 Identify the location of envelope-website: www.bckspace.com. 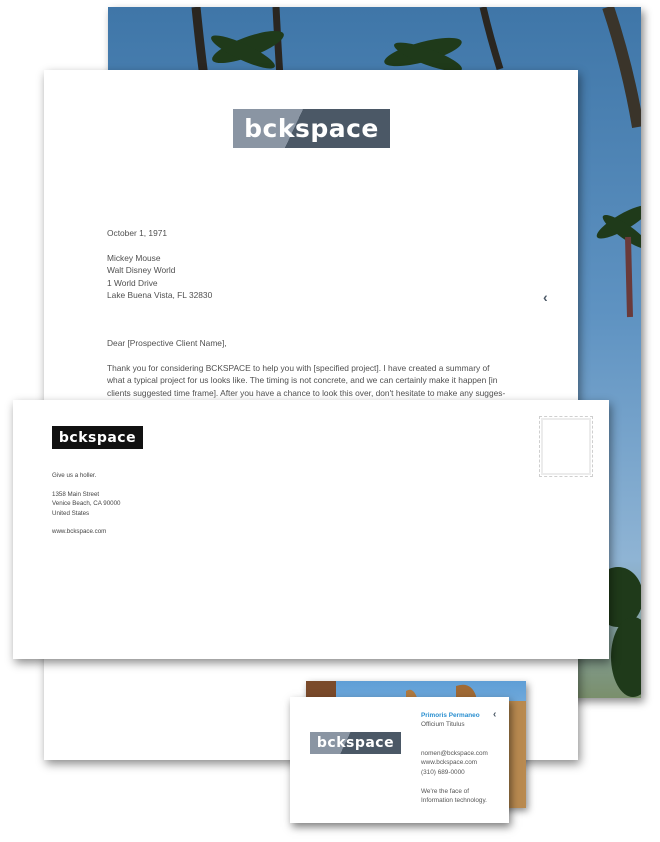
(79, 531).